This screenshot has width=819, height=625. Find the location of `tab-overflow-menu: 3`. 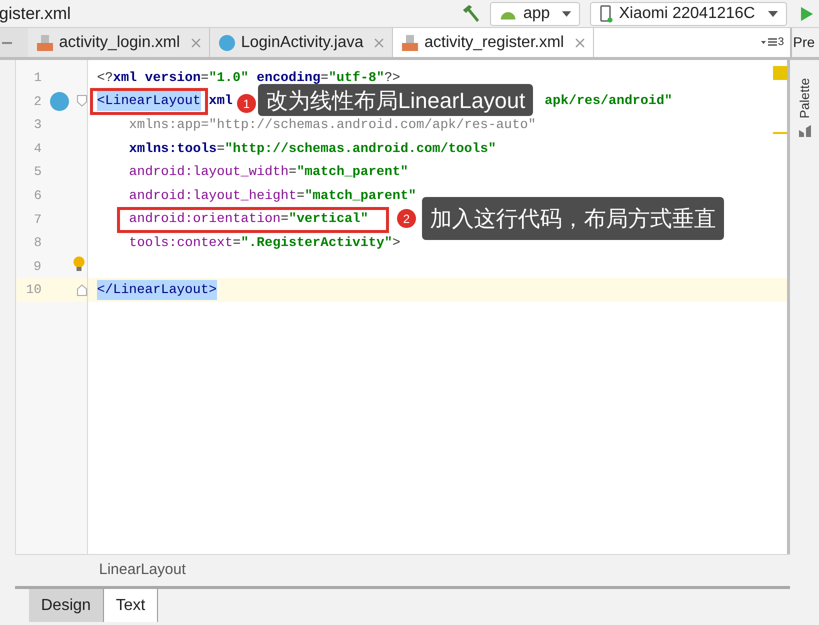

tab-overflow-menu: 3 is located at coordinates (775, 42).